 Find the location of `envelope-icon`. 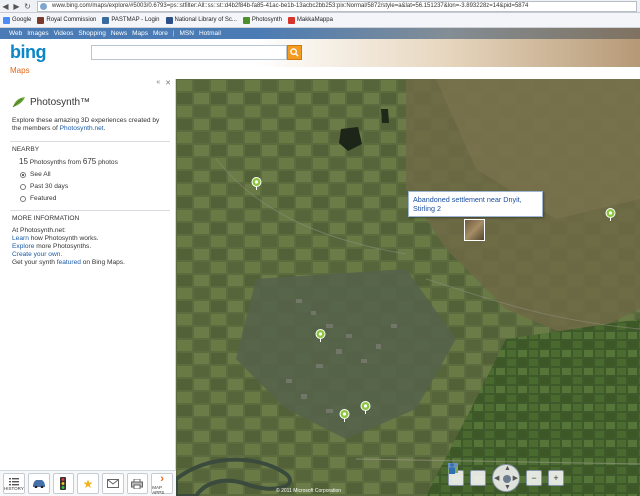

envelope-icon is located at coordinates (112, 483).